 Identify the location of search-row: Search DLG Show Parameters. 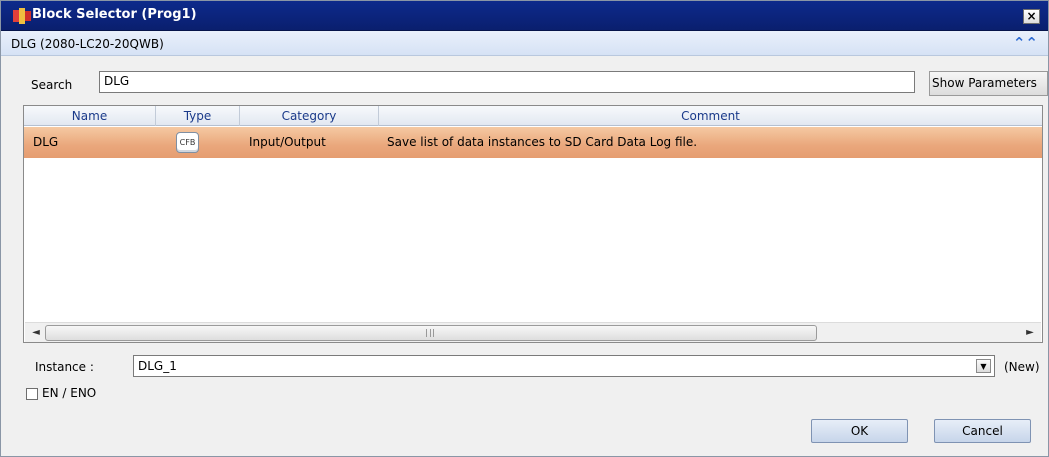
(524, 83).